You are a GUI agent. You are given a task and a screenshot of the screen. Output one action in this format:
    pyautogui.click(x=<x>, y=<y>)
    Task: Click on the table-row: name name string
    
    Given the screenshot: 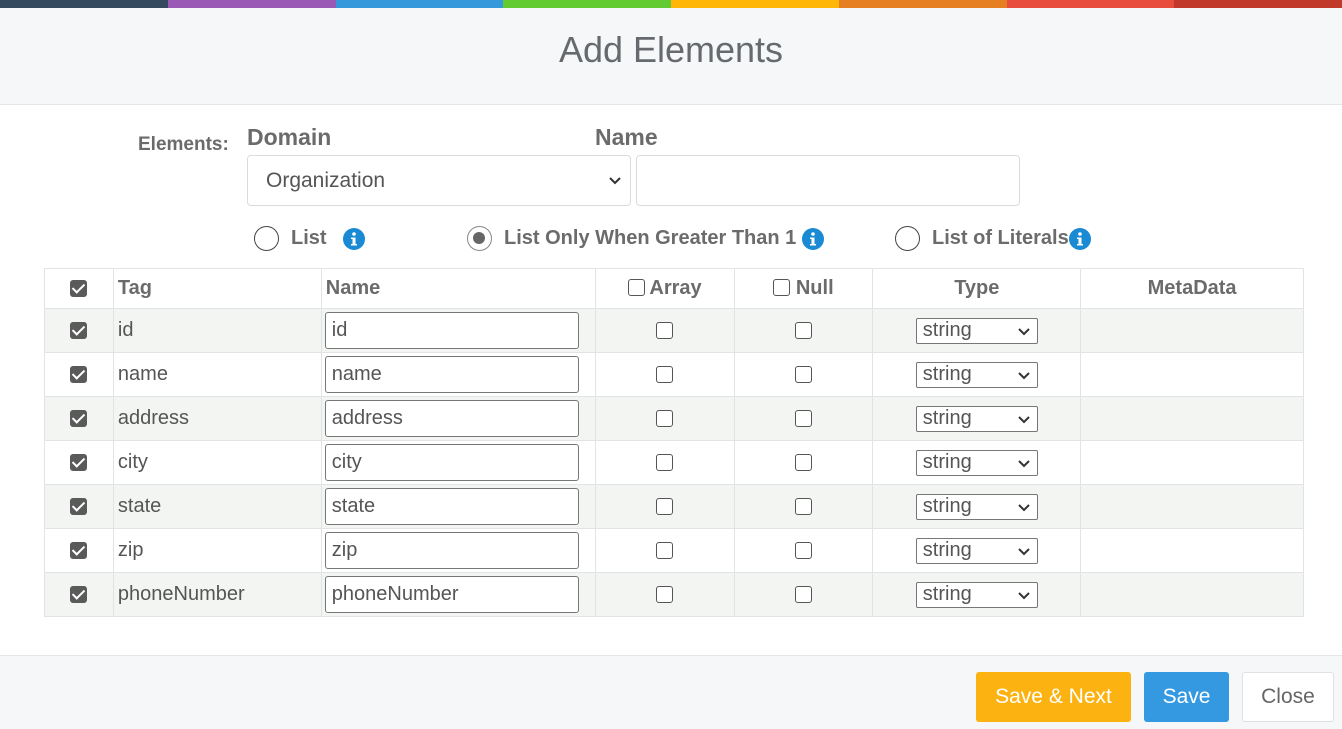 What is the action you would take?
    pyautogui.click(x=674, y=374)
    